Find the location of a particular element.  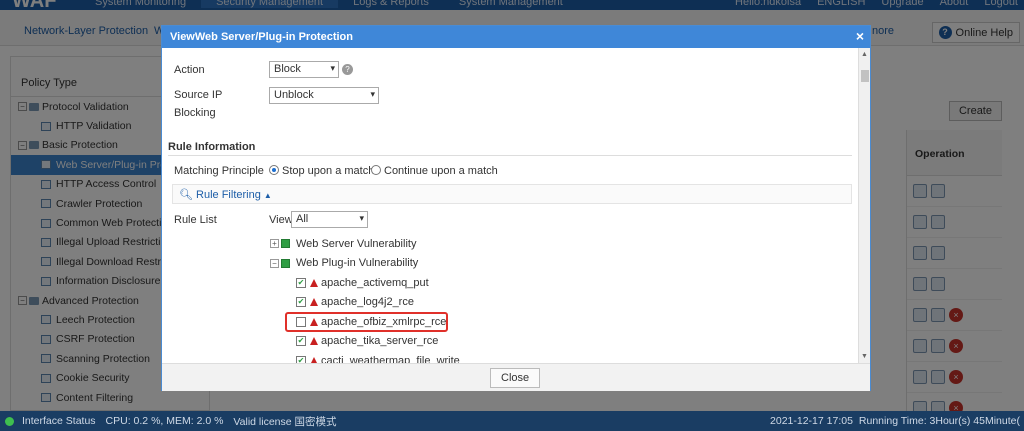

rule-item: ✔ apache_log4j2_rce is located at coordinates (365, 303).